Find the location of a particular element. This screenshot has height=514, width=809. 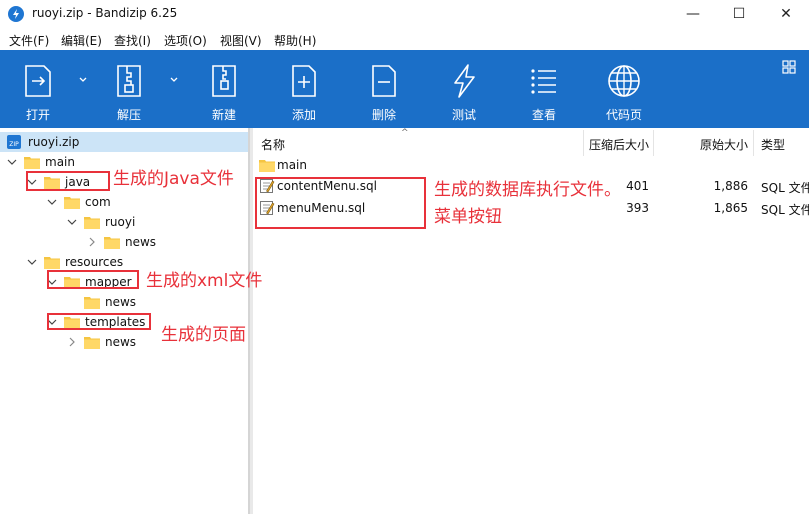

tree-node-ruoyi: ruoyi is located at coordinates (100, 222).